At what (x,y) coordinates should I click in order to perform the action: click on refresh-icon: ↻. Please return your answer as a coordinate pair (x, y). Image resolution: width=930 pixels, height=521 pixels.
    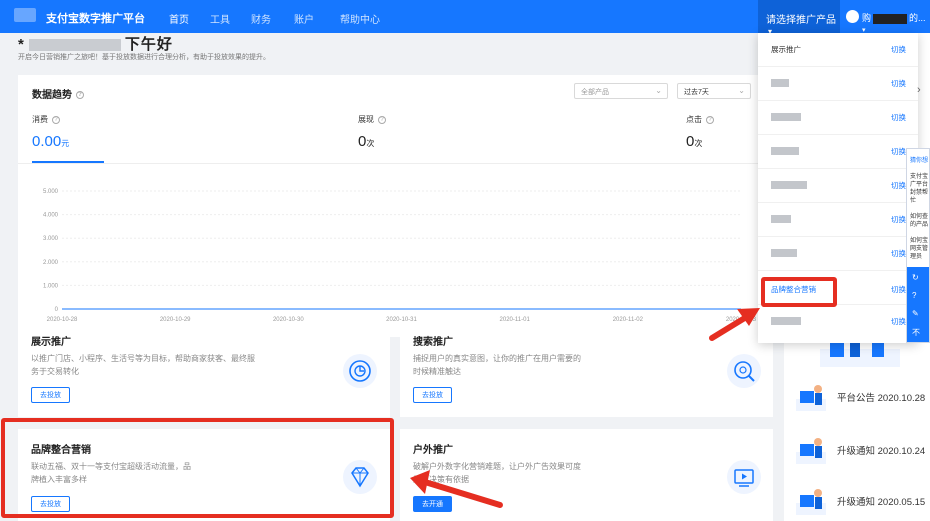
    Looking at the image, I should click on (917, 278).